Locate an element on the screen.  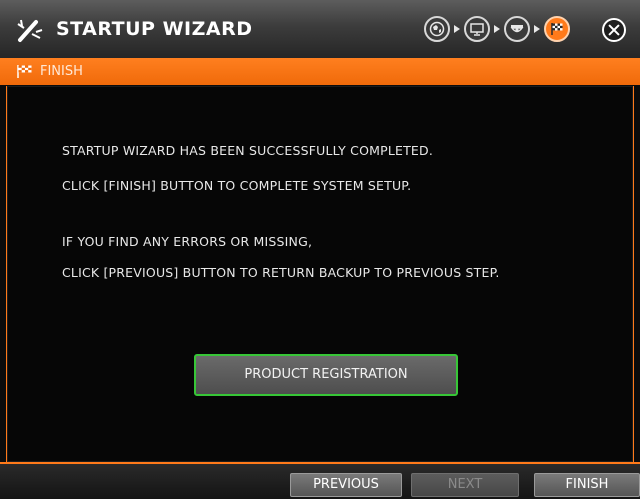
close-icon is located at coordinates (614, 30).